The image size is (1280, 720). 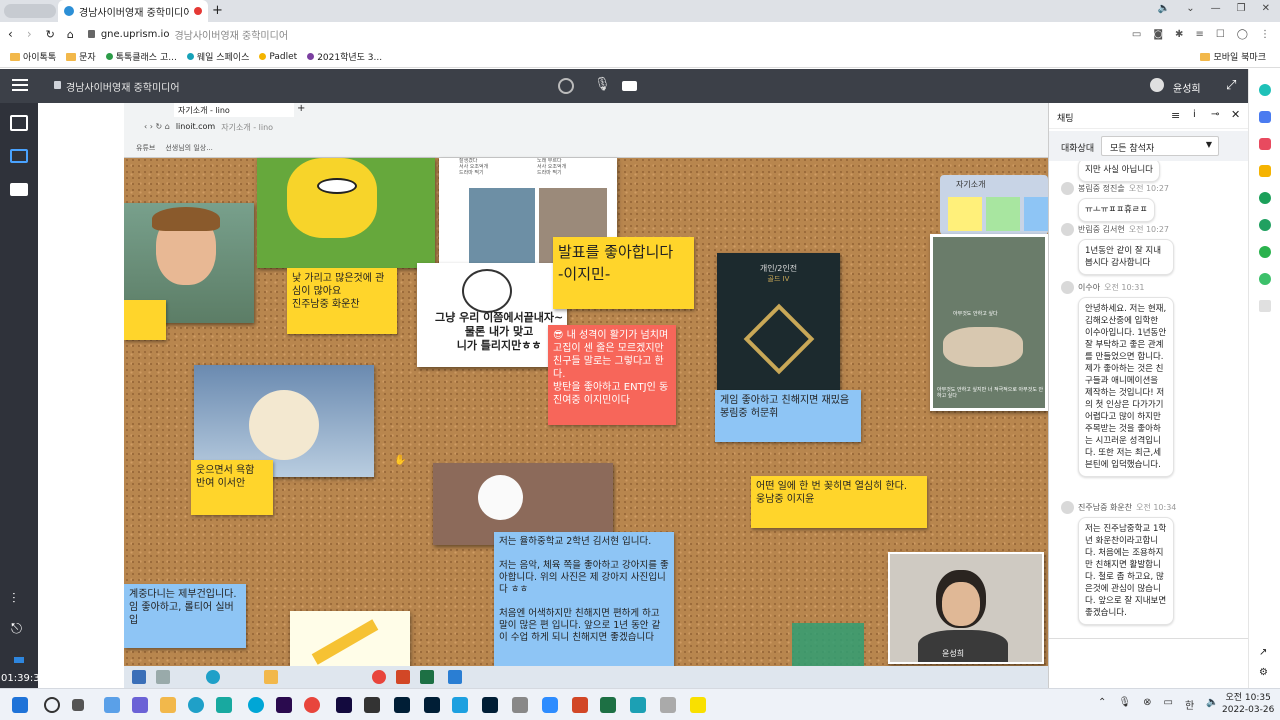 What do you see at coordinates (566, 86) in the screenshot?
I see `screen-share-icon` at bounding box center [566, 86].